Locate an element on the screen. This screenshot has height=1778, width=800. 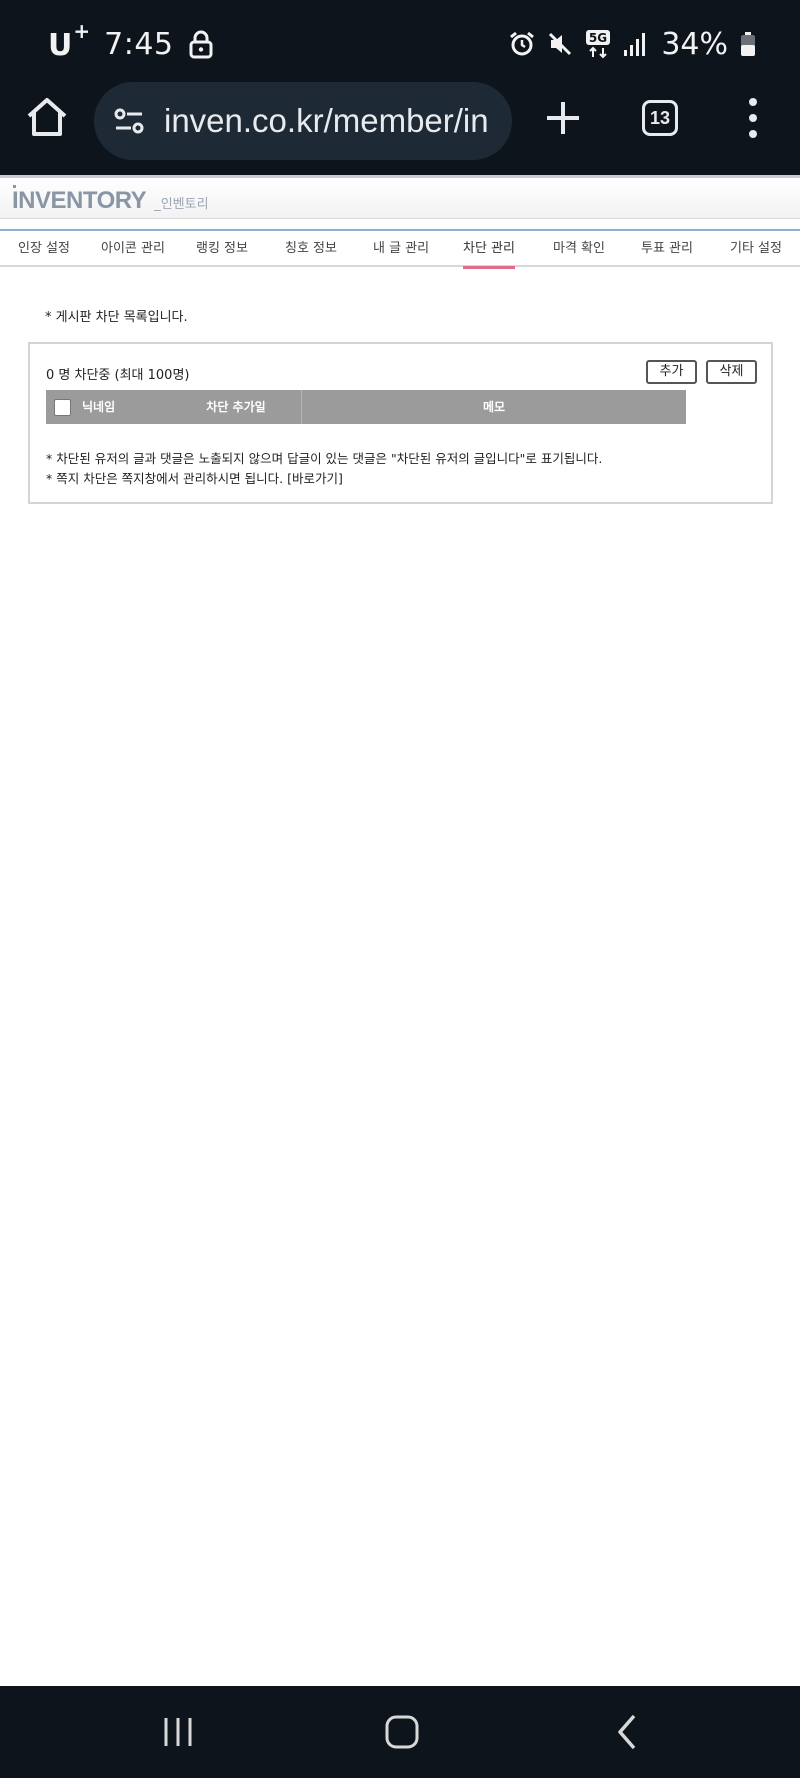
logo-text: INVENTORY is located at coordinates (79, 199).